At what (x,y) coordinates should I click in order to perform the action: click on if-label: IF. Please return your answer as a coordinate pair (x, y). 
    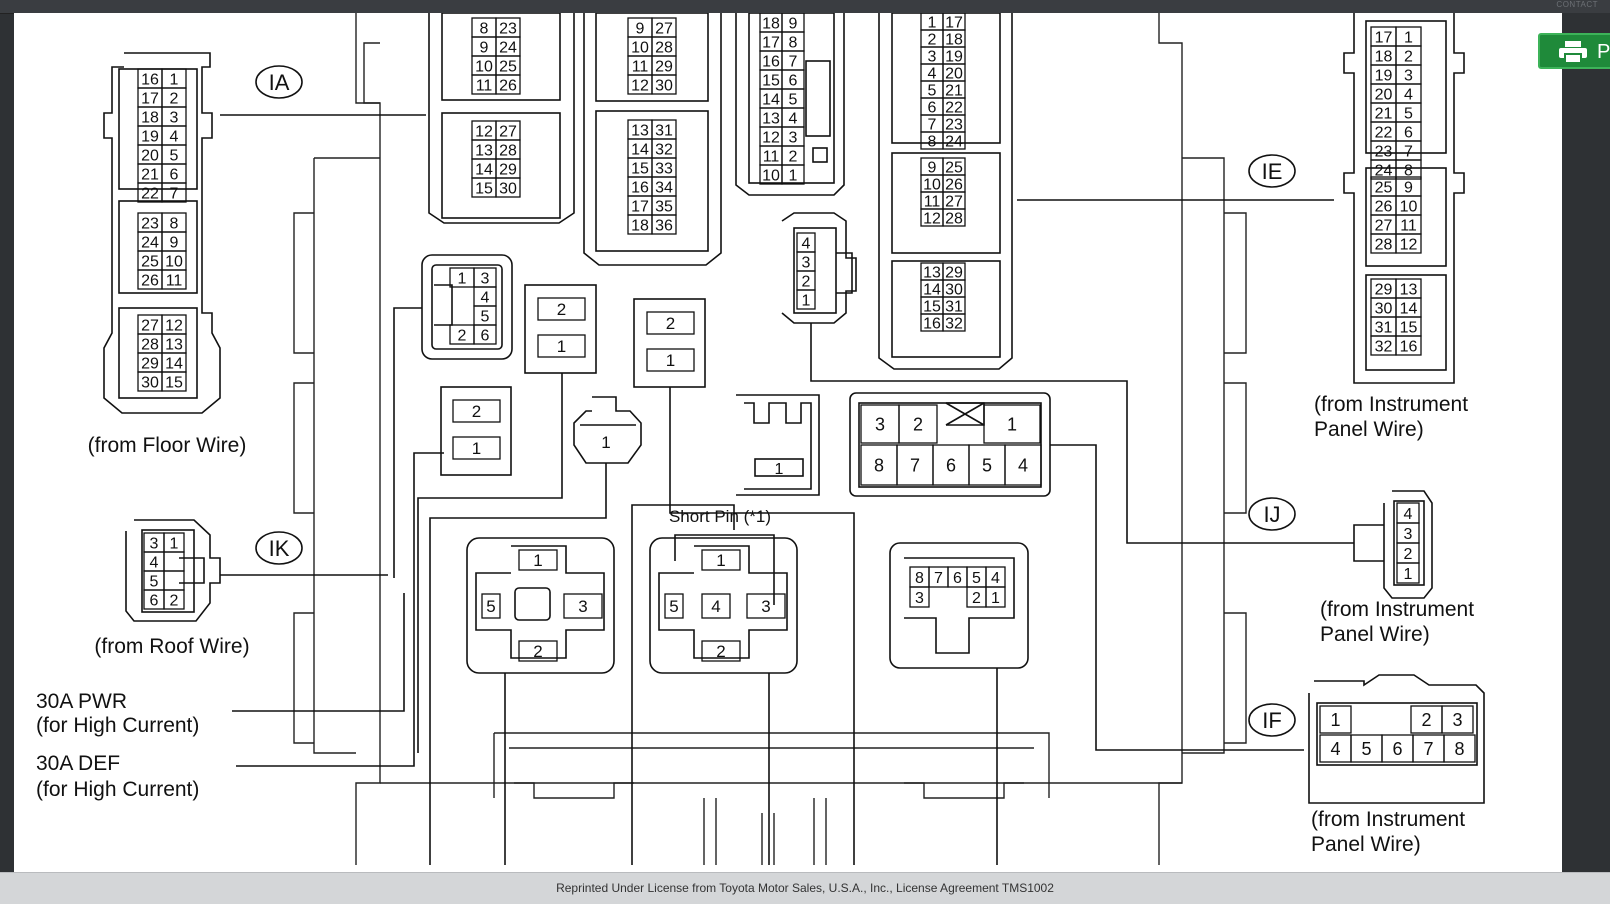
    Looking at the image, I should click on (1272, 720).